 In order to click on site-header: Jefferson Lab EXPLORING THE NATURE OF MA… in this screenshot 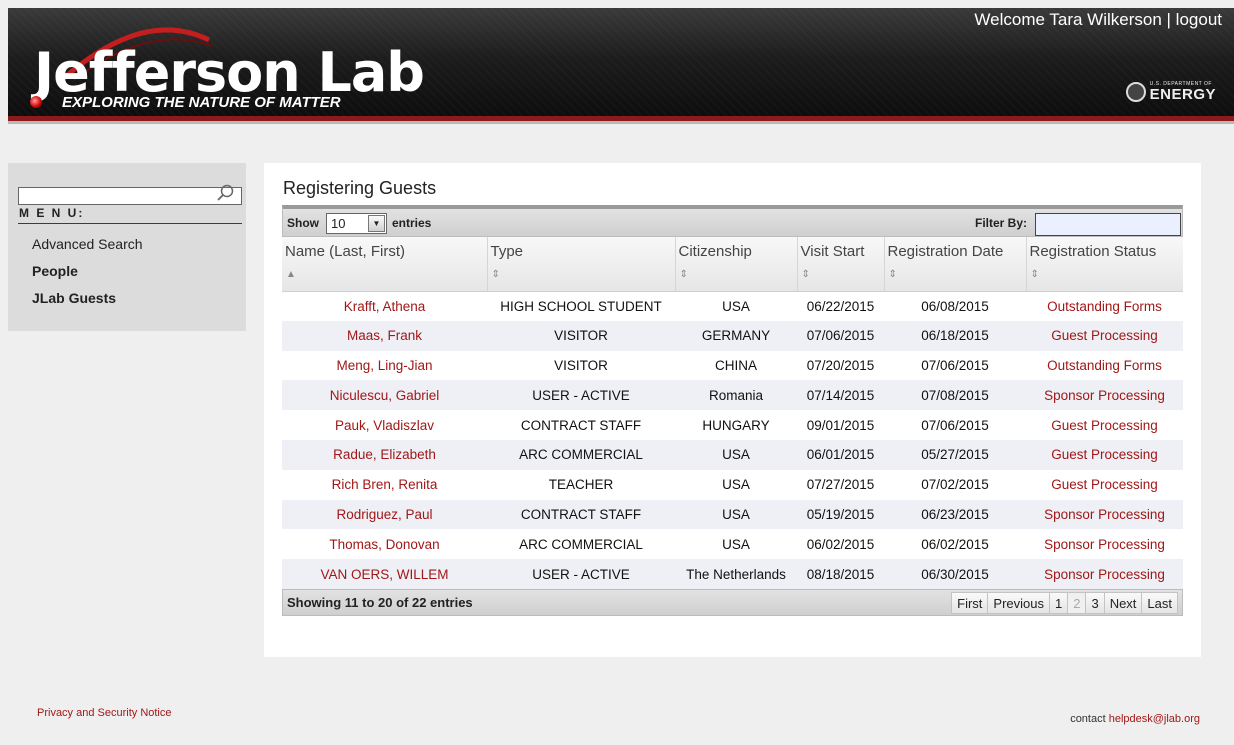, I will do `click(621, 64)`.